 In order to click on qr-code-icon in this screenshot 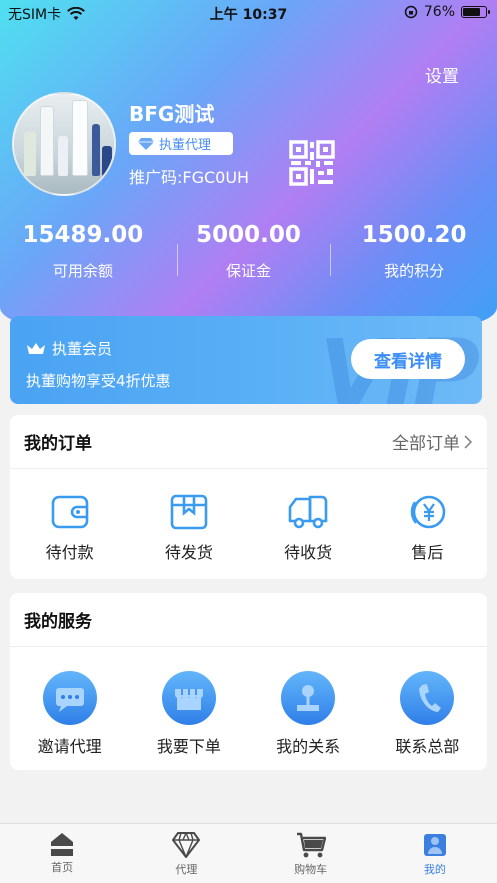, I will do `click(312, 163)`.